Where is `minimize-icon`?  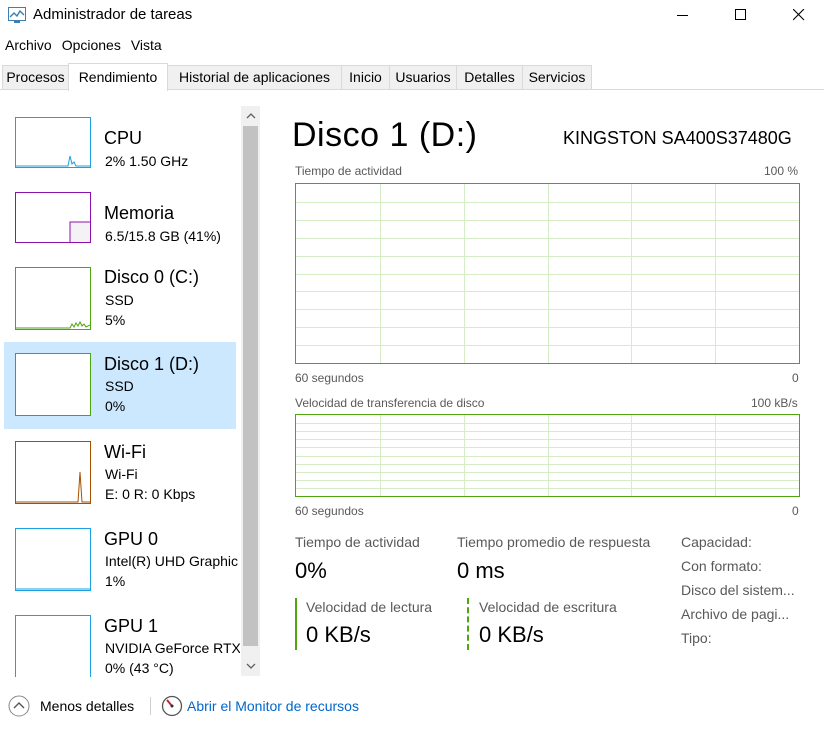 minimize-icon is located at coordinates (682, 15).